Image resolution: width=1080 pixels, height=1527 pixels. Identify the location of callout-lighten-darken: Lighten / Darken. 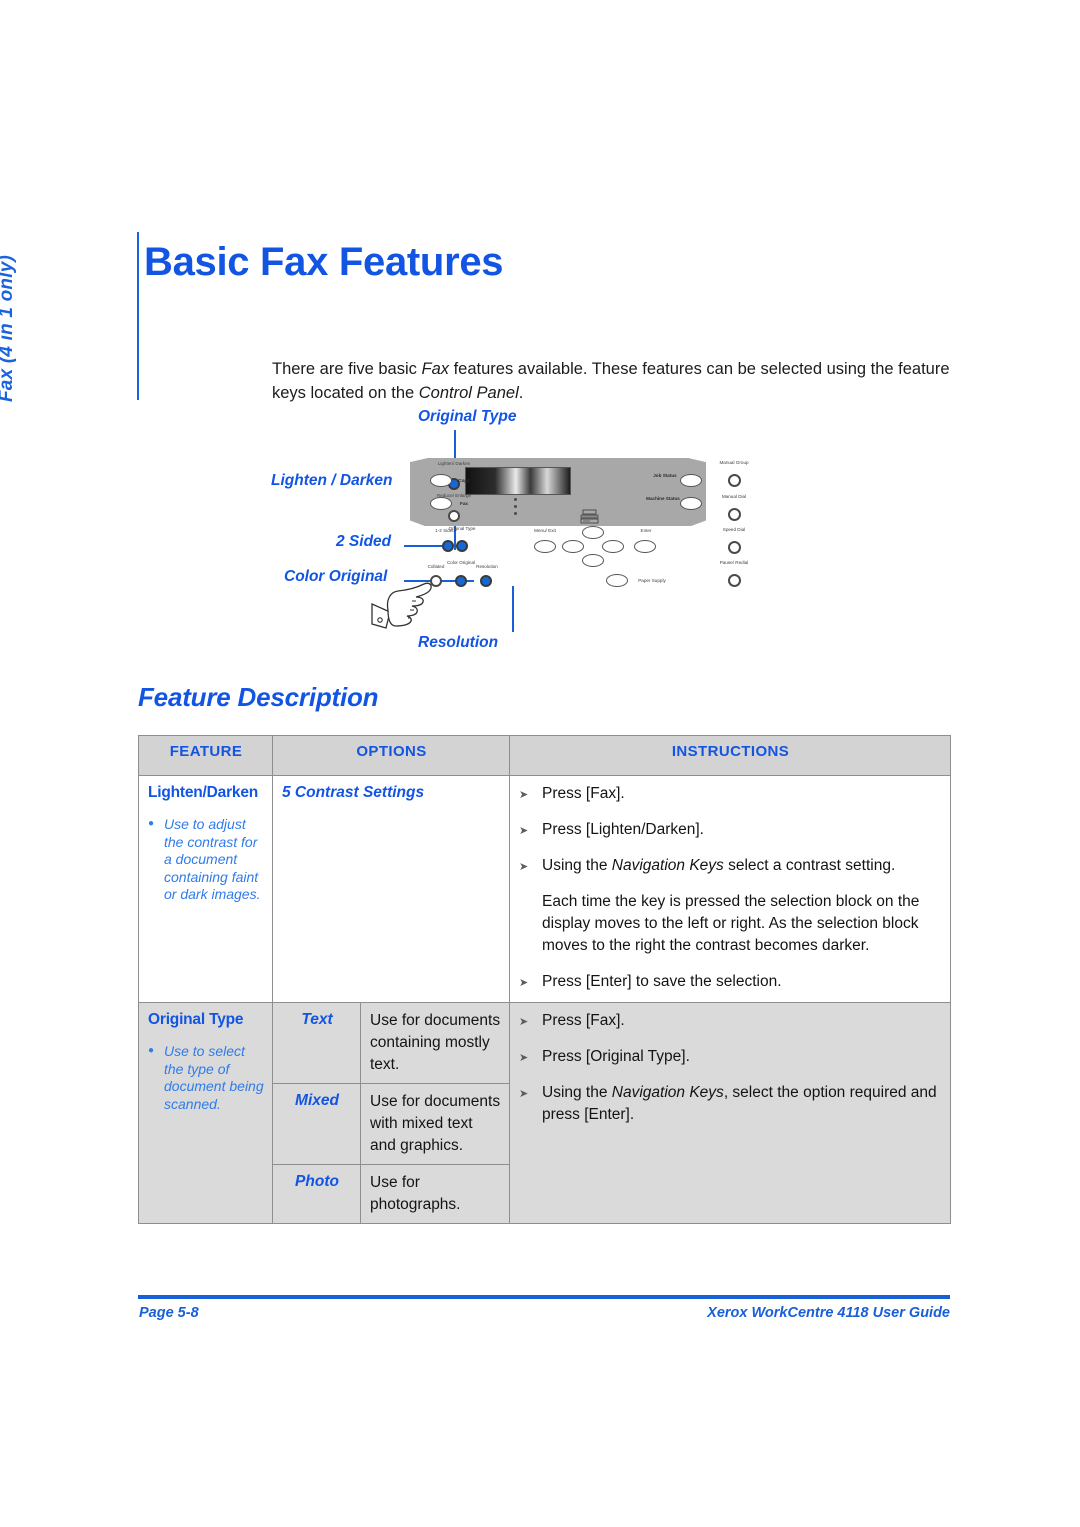
(332, 480).